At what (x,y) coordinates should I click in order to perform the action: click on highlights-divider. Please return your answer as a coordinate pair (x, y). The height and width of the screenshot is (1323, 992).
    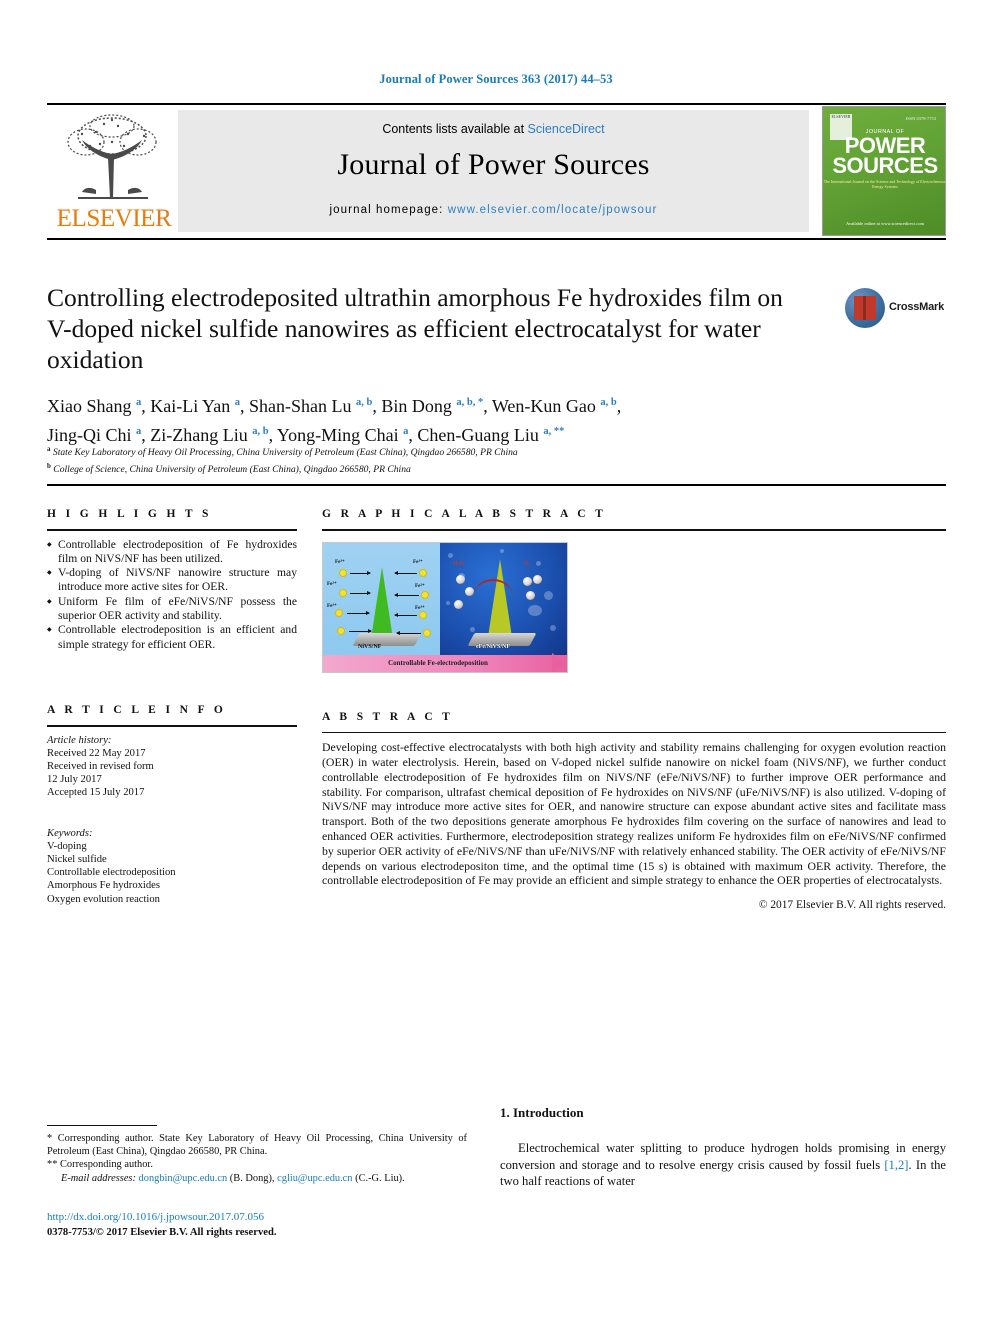
    Looking at the image, I should click on (172, 530).